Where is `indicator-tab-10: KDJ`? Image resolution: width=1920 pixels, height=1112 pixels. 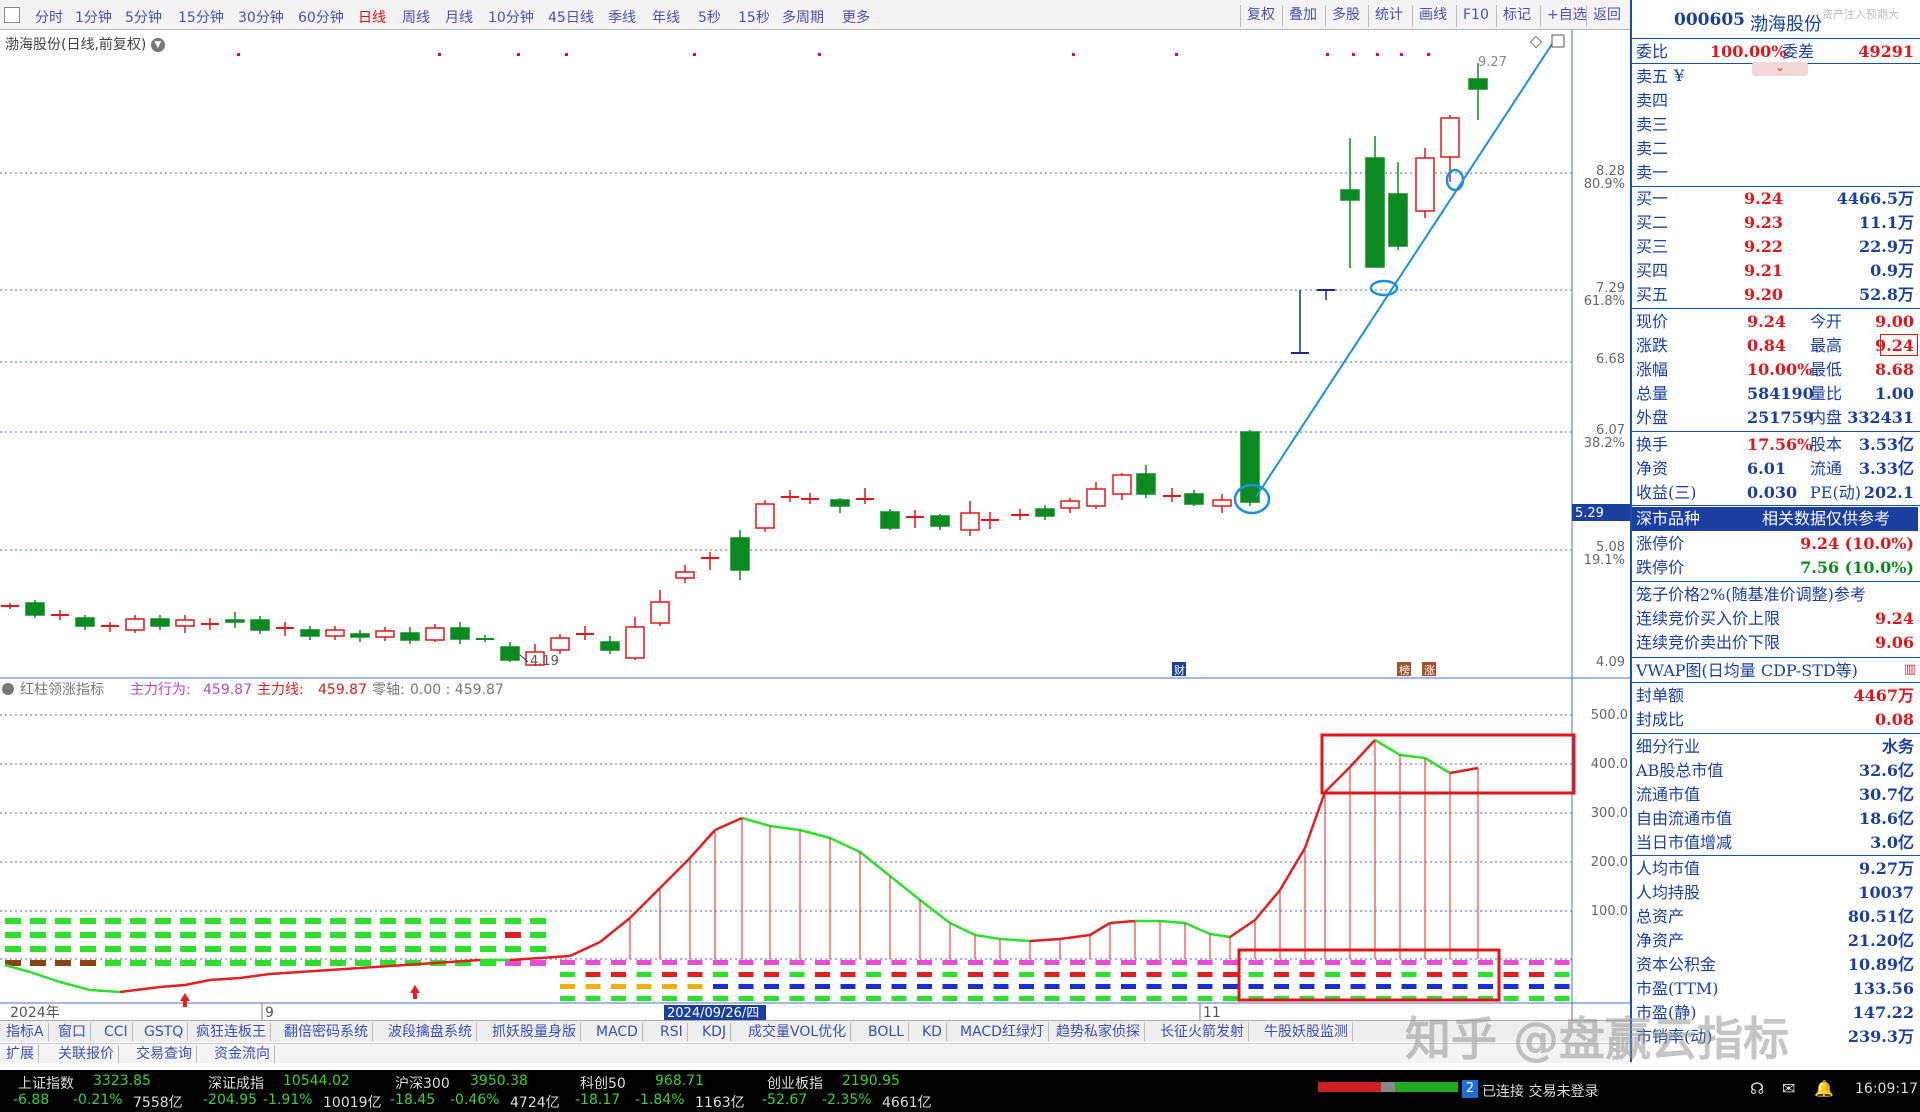
indicator-tab-10: KDJ is located at coordinates (715, 1032).